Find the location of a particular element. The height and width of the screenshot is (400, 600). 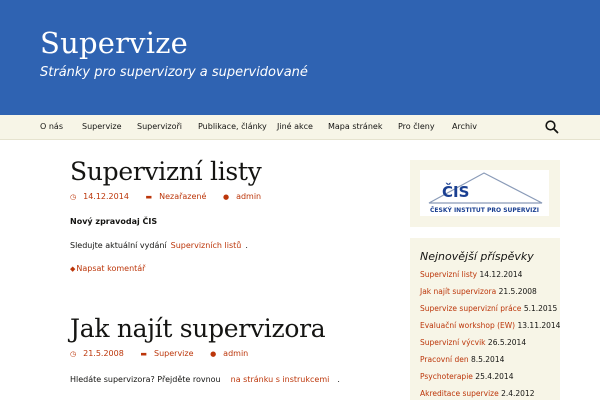

recent-post-date: 26.5.2014 is located at coordinates (507, 342).